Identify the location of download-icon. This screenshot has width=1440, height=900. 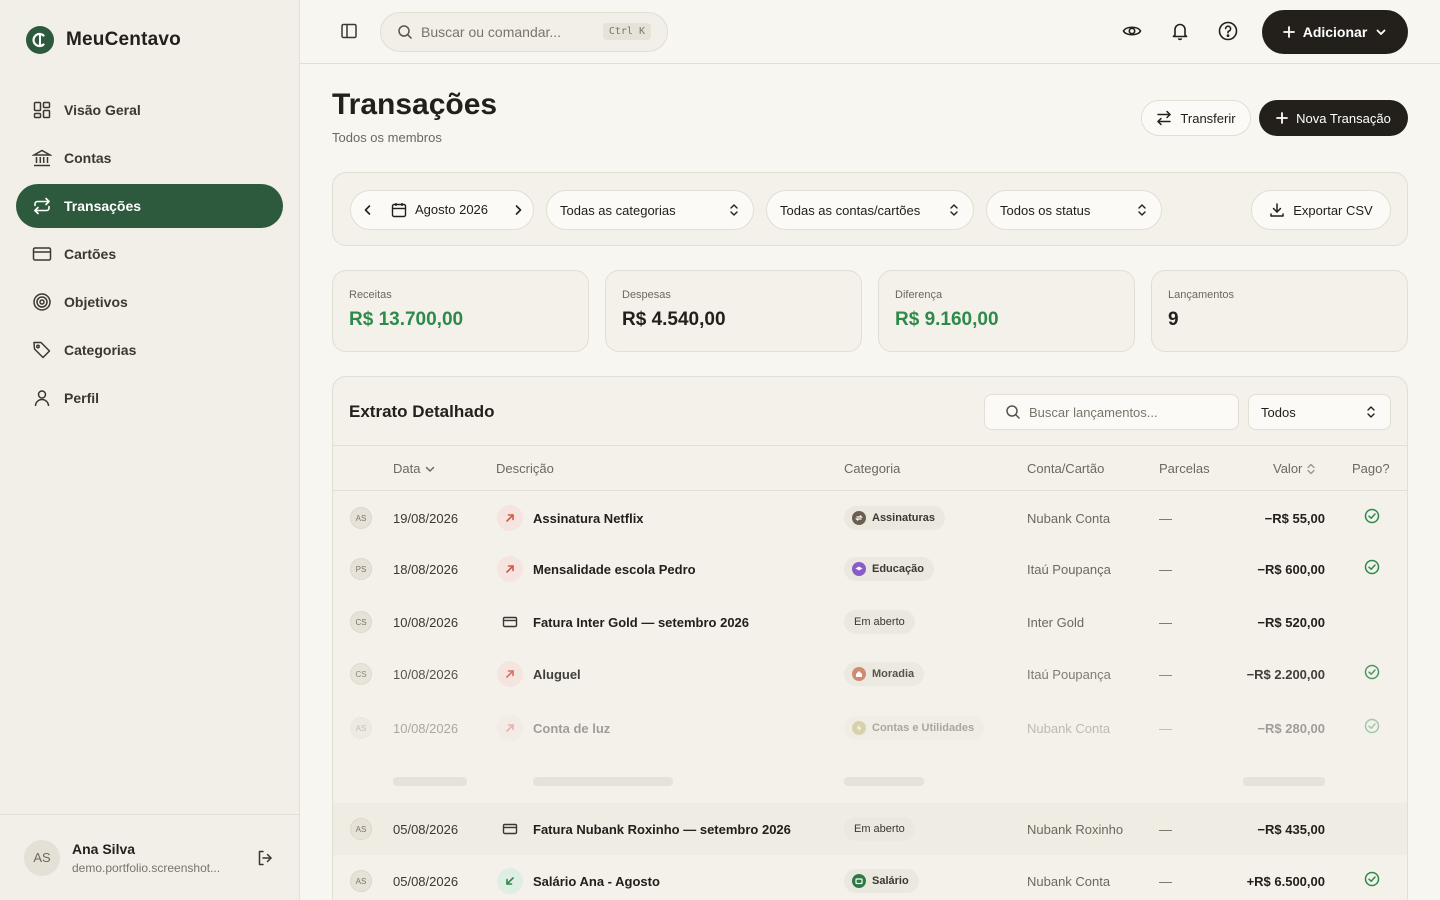
(1277, 210).